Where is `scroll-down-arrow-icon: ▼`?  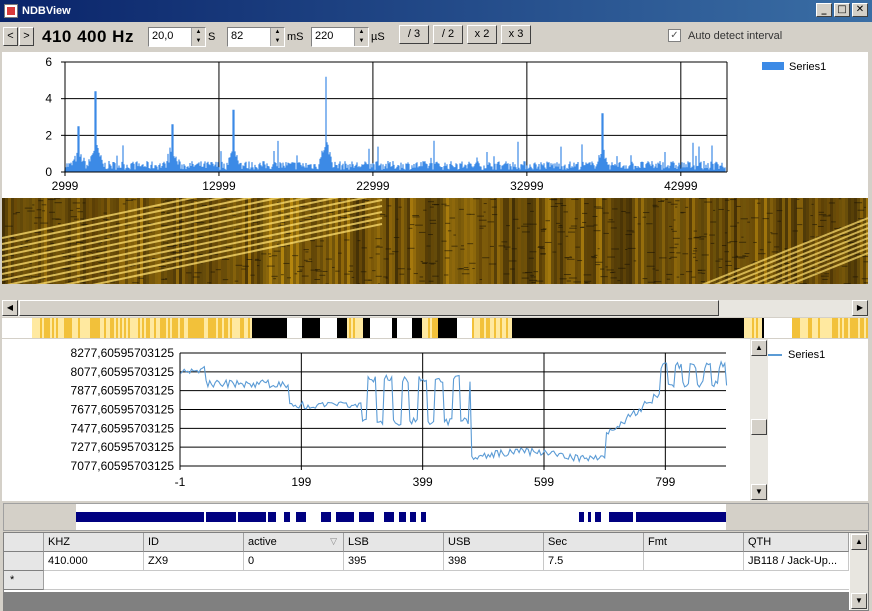
scroll-down-arrow-icon: ▼ is located at coordinates (759, 492).